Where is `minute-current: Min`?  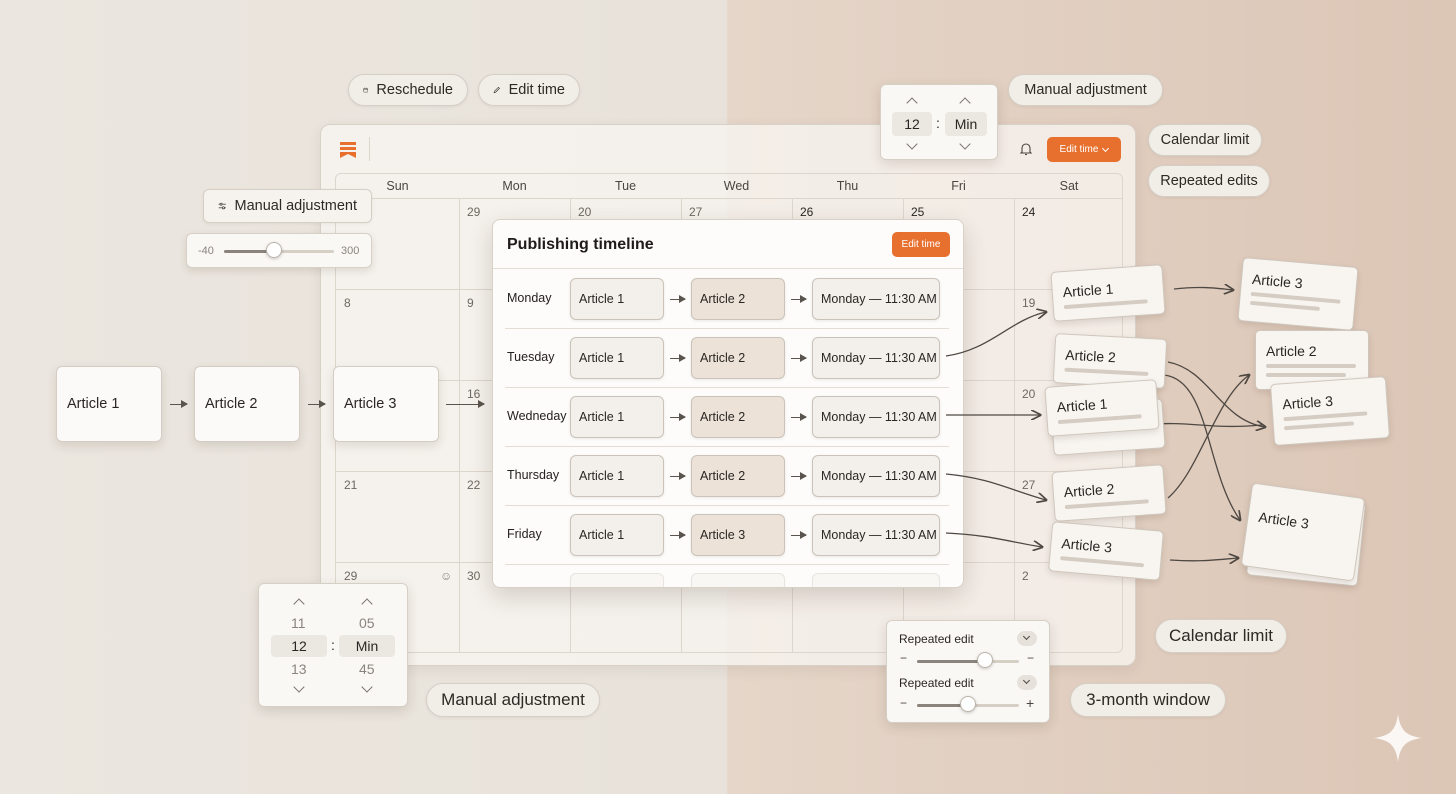
minute-current: Min is located at coordinates (367, 646).